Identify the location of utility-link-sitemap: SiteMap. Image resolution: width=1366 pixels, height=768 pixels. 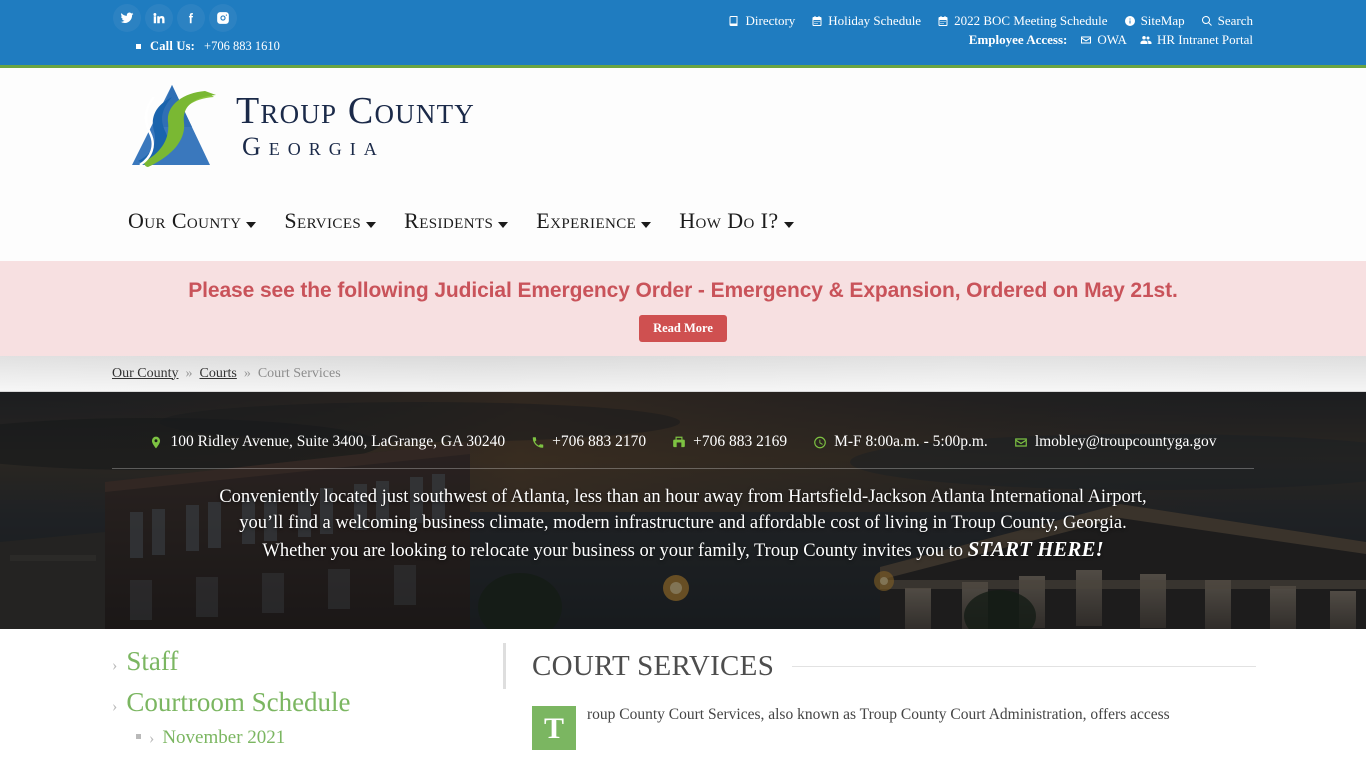
(1154, 21).